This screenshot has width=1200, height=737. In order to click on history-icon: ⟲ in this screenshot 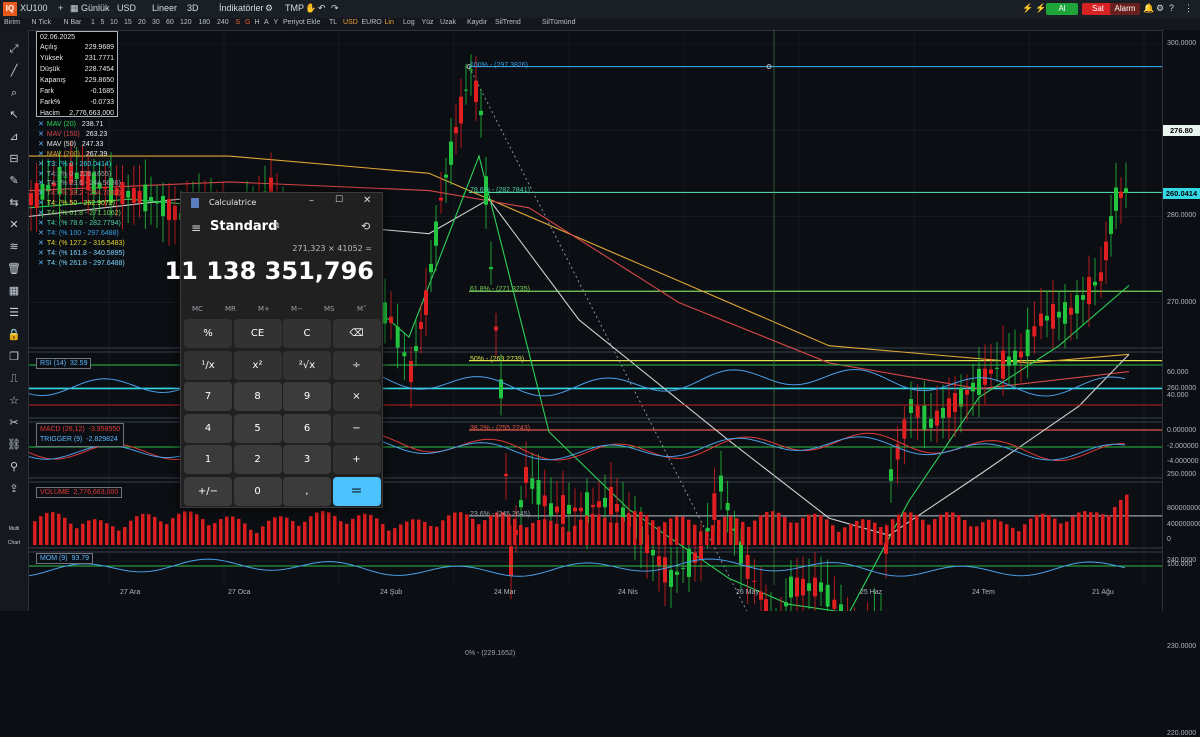, I will do `click(365, 226)`.